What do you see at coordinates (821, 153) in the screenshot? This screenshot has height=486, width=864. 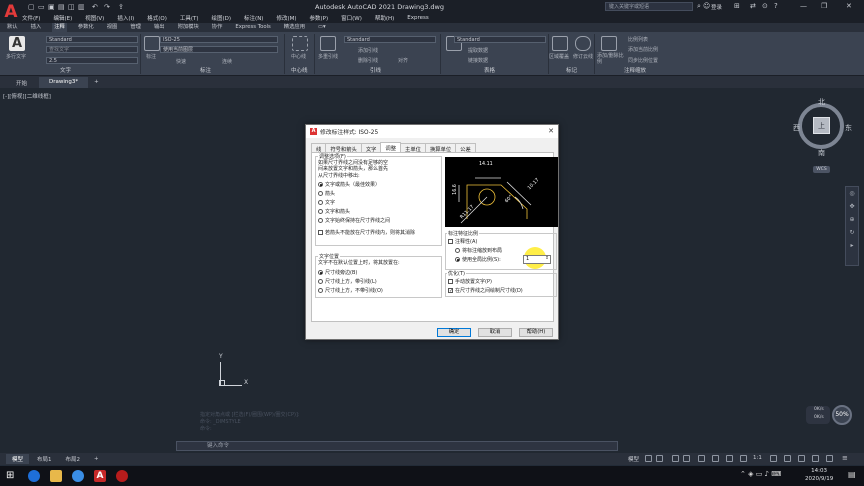 I see `viewcube-south: 南` at bounding box center [821, 153].